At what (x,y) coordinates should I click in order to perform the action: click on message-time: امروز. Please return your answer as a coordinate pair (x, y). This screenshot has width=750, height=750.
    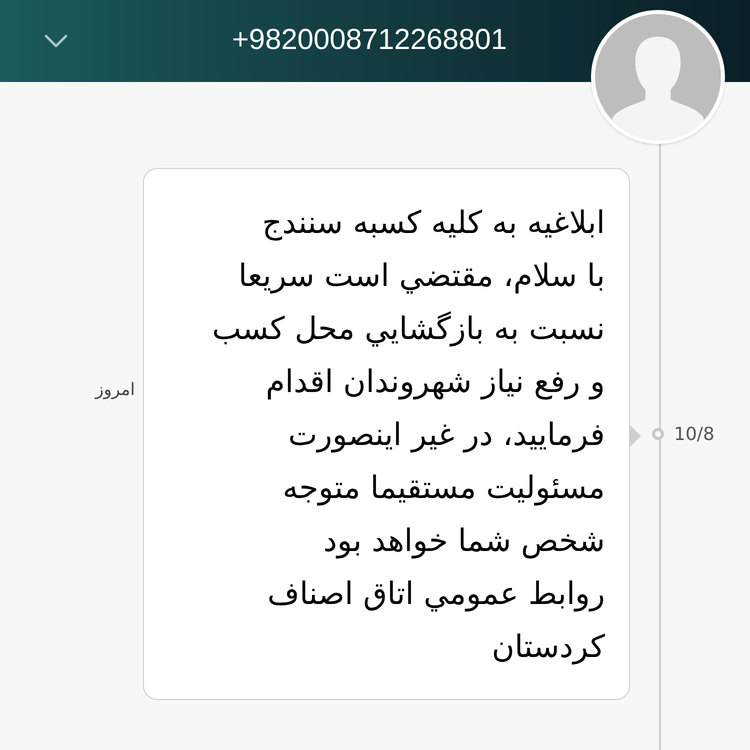
    Looking at the image, I should click on (115, 390).